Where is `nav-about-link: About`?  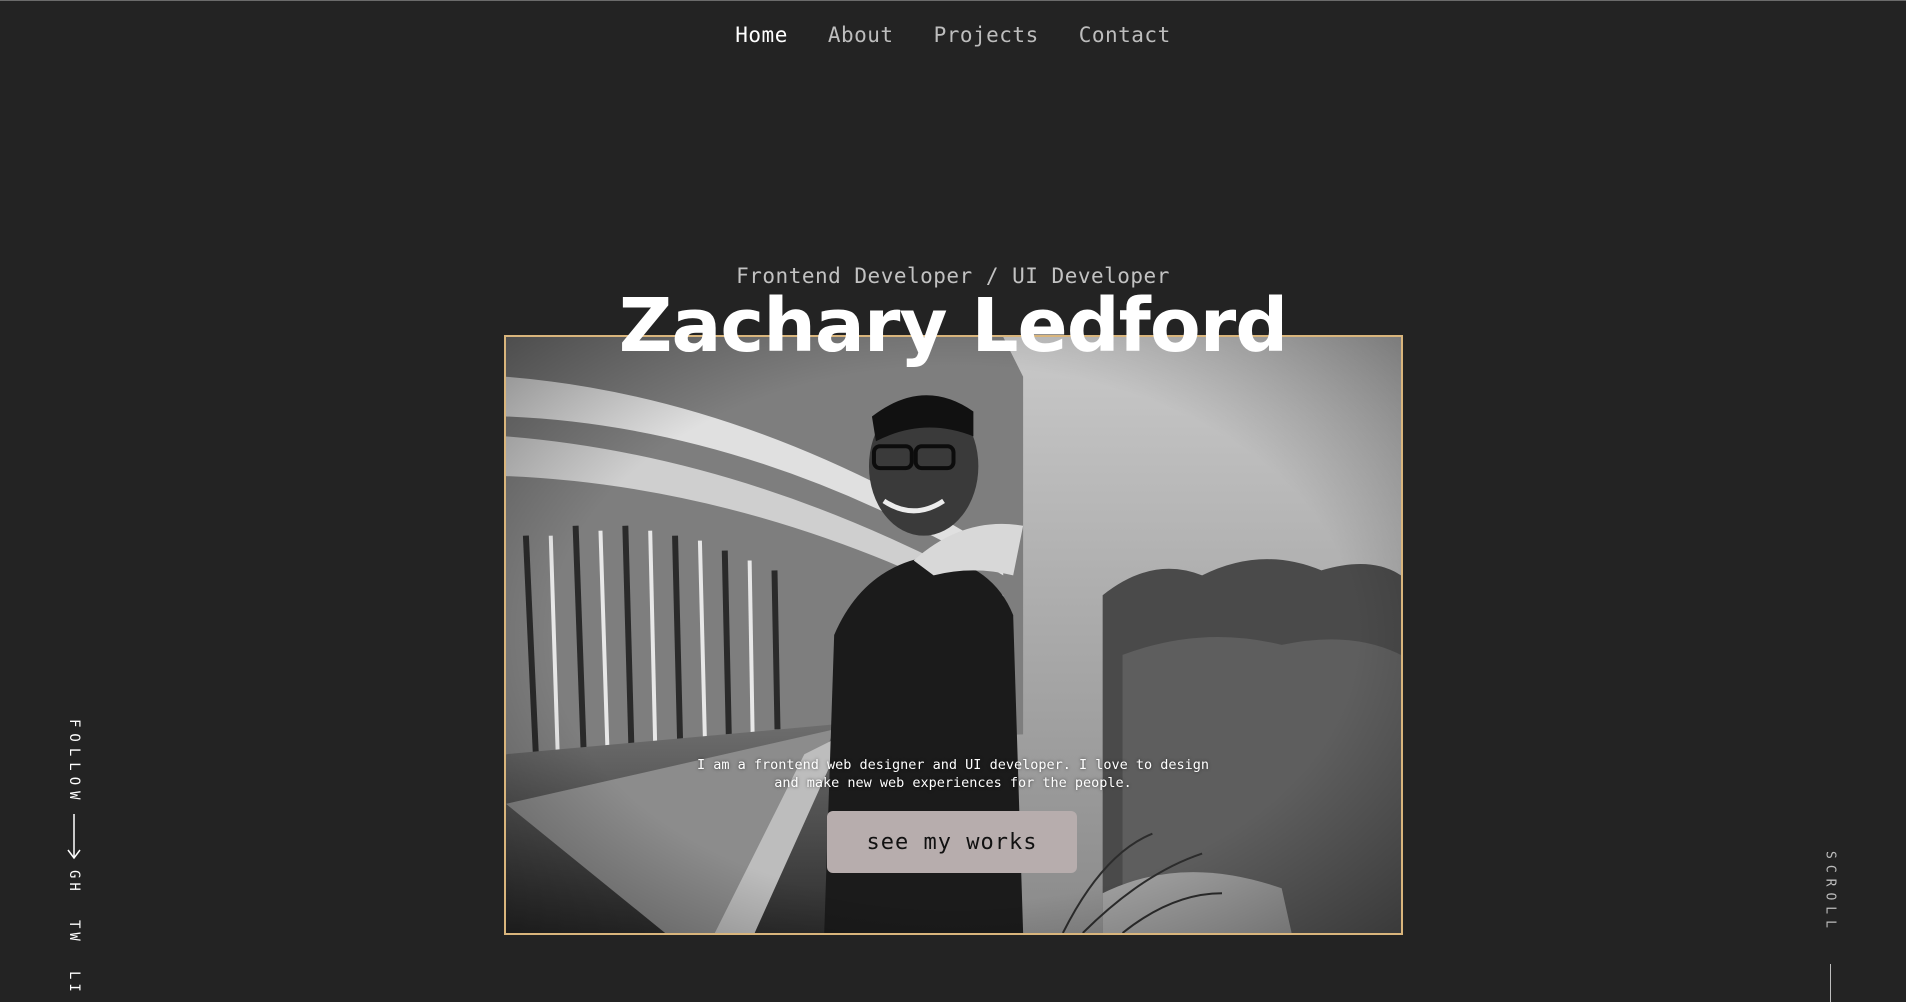
nav-about-link: About is located at coordinates (861, 35).